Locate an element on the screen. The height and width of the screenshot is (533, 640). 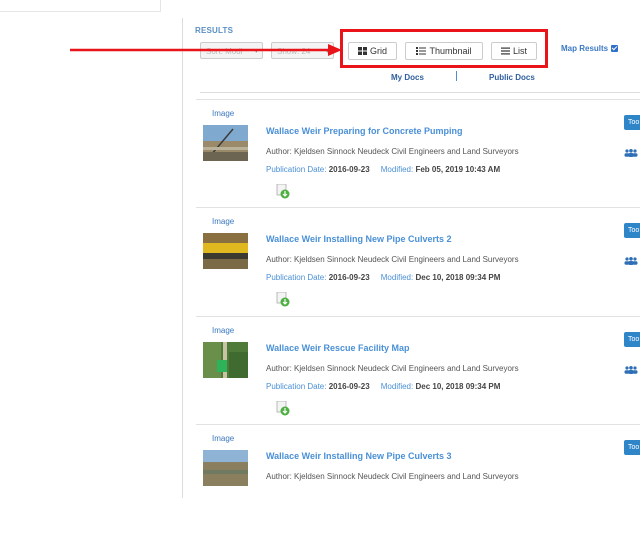
tab-my-docs: My Docs is located at coordinates (407, 77).